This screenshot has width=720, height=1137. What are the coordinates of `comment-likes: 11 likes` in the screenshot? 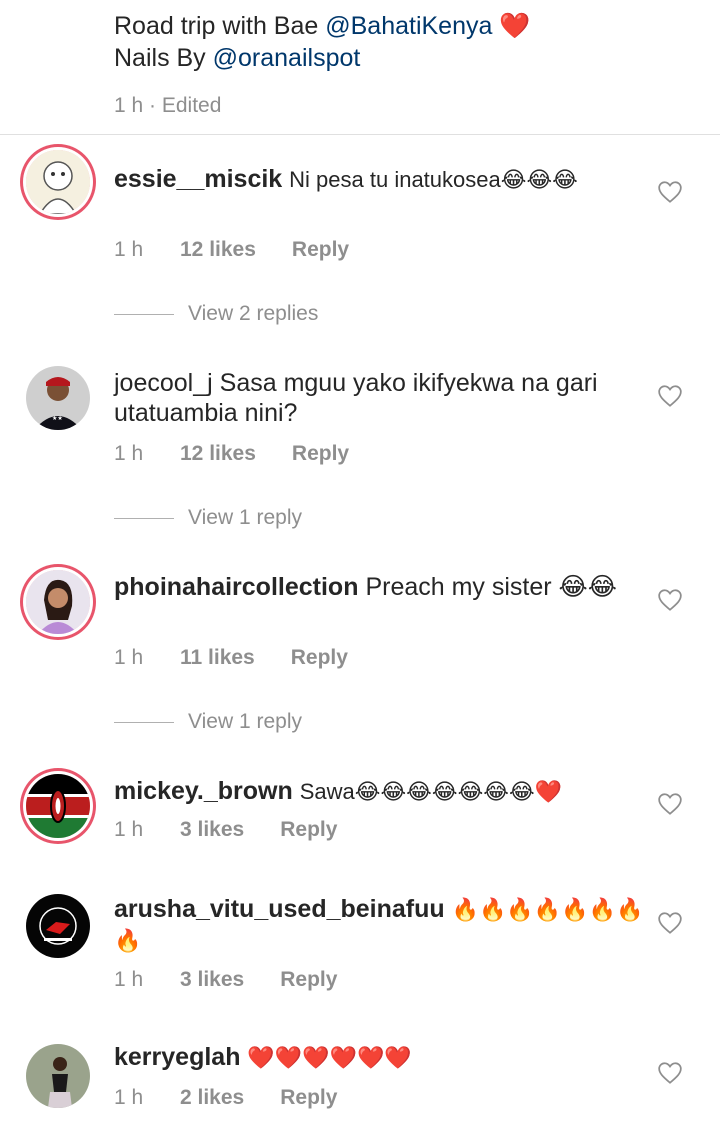 It's located at (217, 658).